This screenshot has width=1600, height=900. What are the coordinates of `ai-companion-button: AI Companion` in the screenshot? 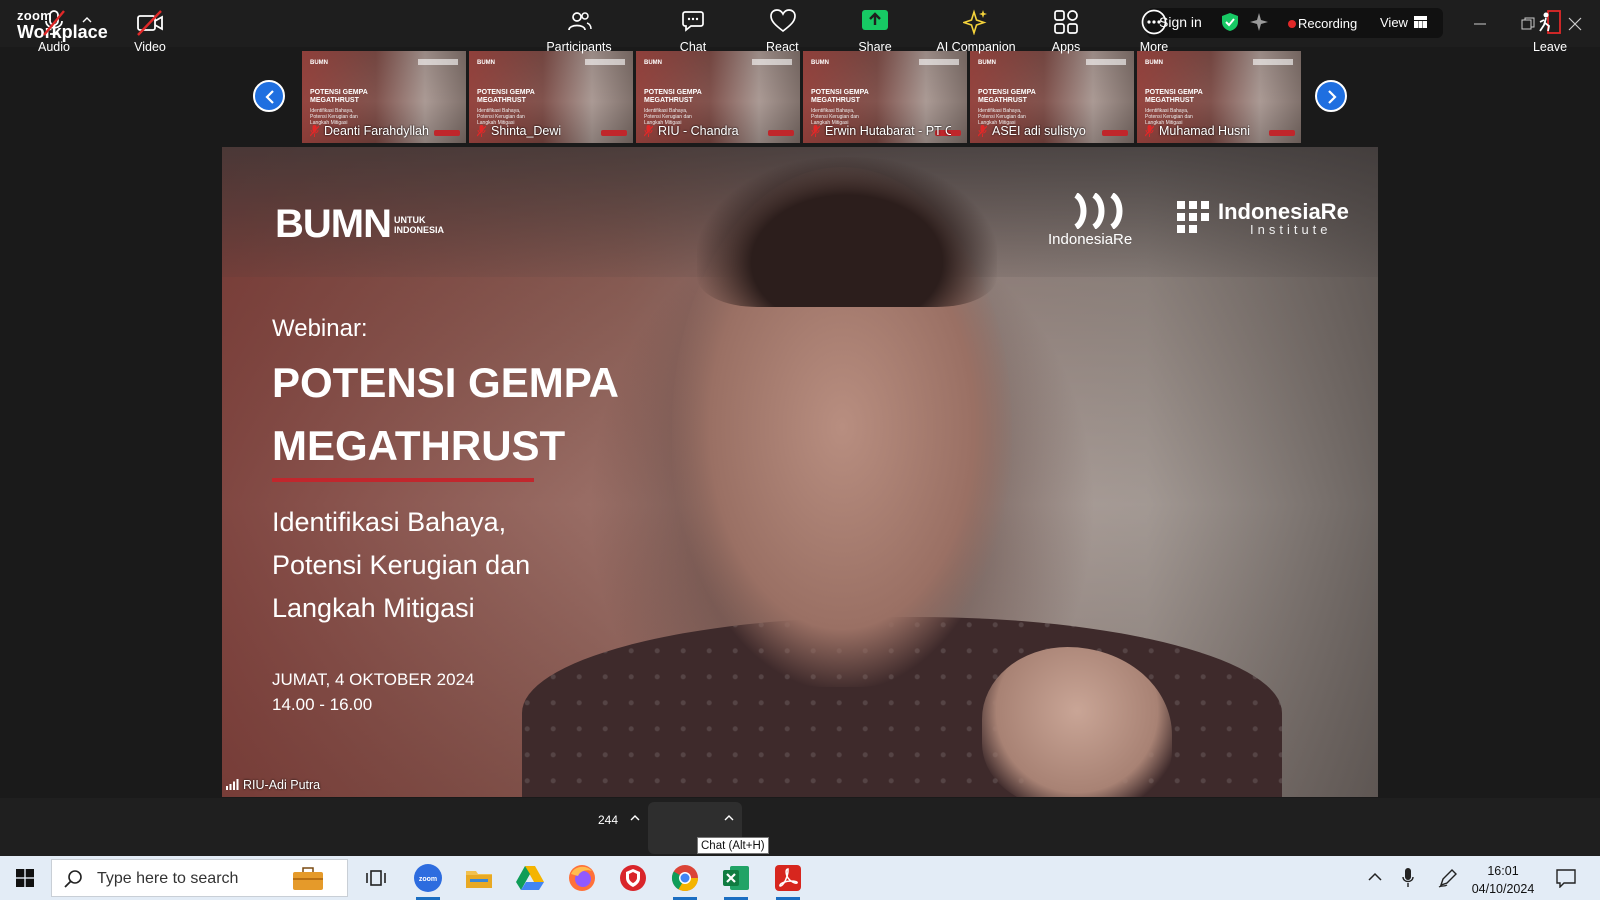 It's located at (976, 29).